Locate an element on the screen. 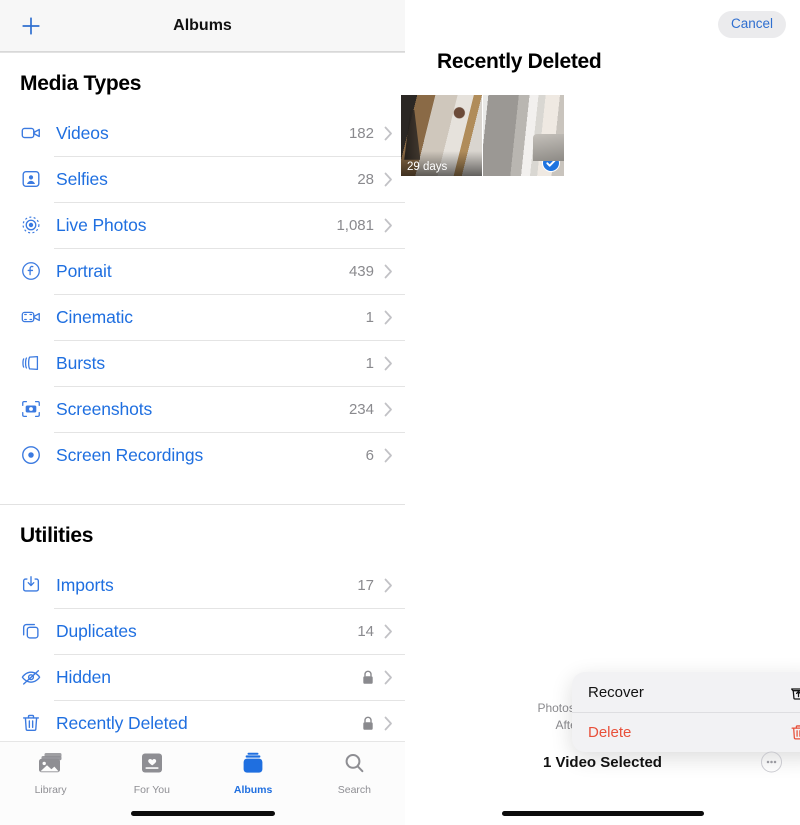 The image size is (800, 825). screenshot-camera-icon is located at coordinates (35, 409).